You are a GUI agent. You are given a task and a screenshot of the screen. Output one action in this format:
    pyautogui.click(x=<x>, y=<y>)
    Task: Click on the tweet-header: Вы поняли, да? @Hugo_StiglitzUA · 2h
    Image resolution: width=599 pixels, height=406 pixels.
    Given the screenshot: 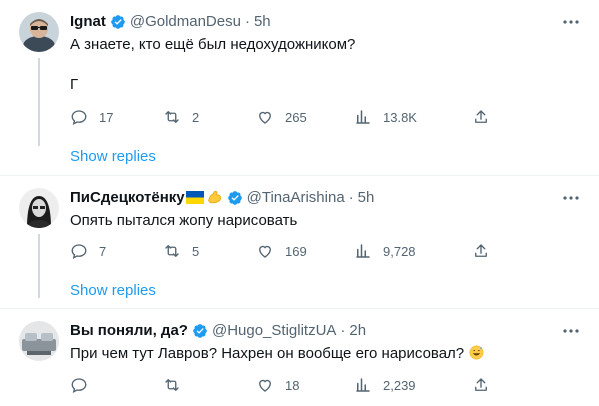 What is the action you would take?
    pyautogui.click(x=218, y=330)
    